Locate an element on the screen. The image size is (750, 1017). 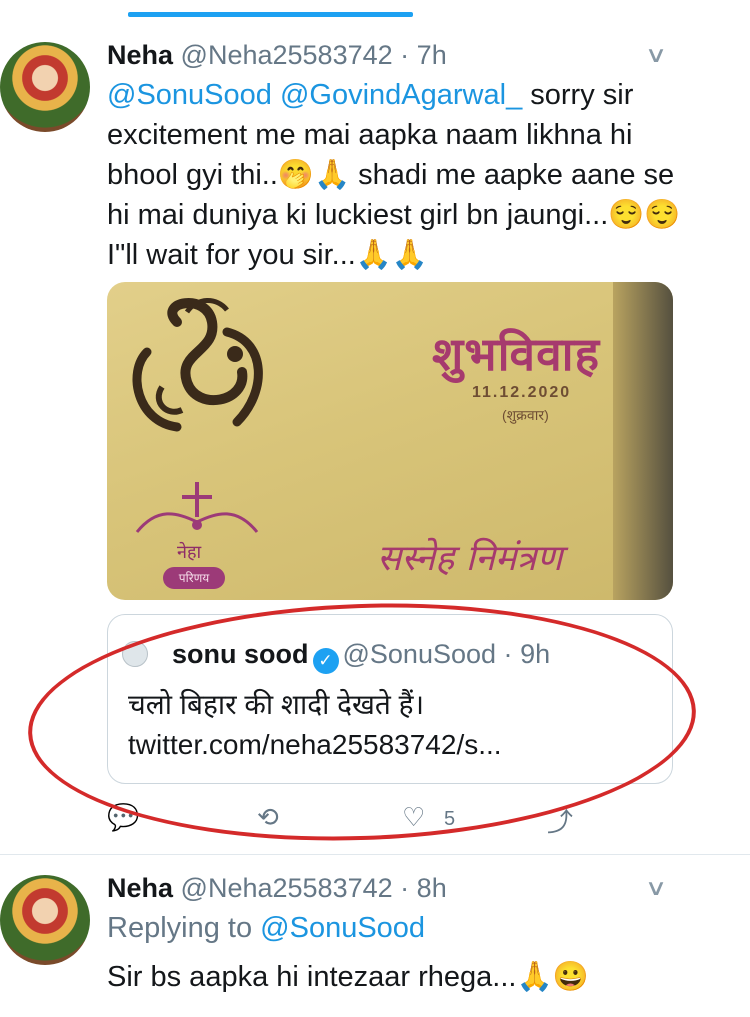
tweet-header: Neha @Neha25583742 · 7h is located at coordinates (277, 55).